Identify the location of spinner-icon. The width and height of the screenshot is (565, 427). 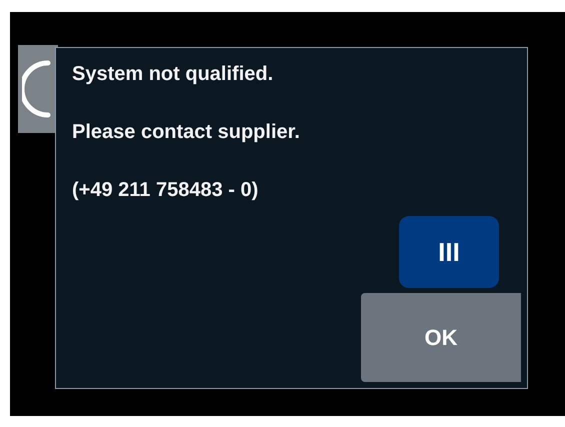
(37, 89).